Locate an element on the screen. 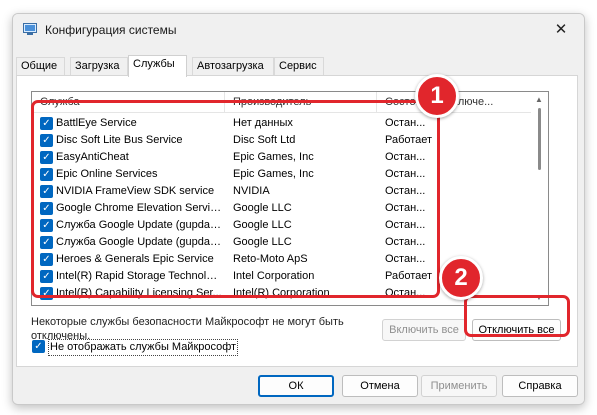  window-title: Конфигурация системы is located at coordinates (111, 30).